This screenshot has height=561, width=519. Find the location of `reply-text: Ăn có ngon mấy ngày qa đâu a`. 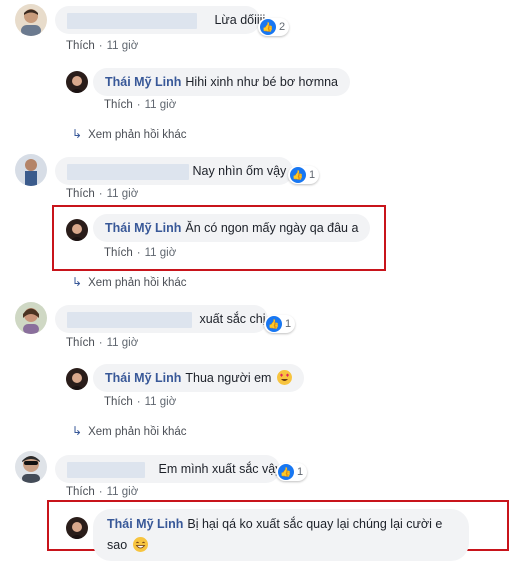

reply-text: Ăn có ngon mấy ngày qa đâu a is located at coordinates (272, 228).